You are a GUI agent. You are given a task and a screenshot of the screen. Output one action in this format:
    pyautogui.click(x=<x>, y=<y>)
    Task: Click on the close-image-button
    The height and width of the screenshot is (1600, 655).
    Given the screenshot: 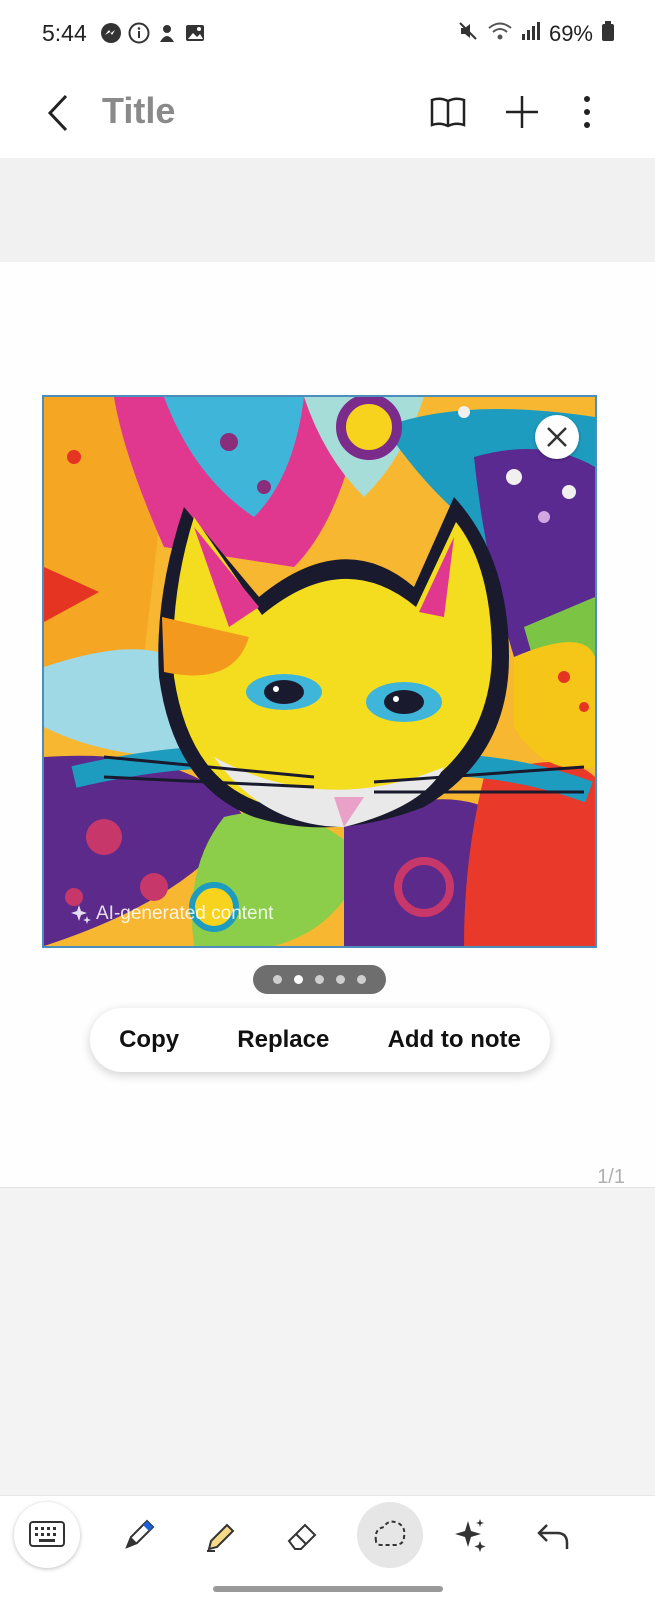 What is the action you would take?
    pyautogui.click(x=557, y=437)
    